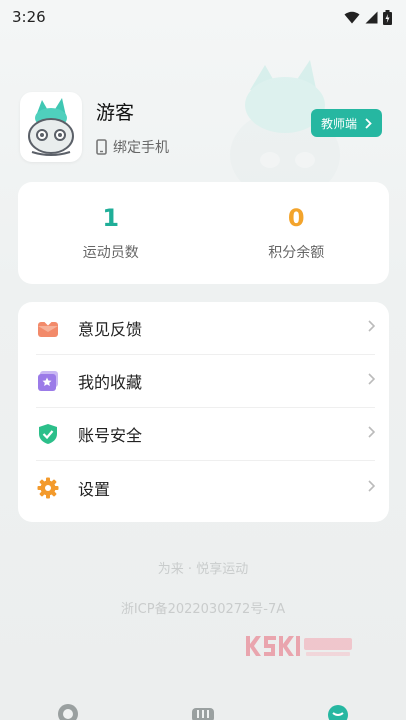  I want to click on tab-middle, so click(203, 709).